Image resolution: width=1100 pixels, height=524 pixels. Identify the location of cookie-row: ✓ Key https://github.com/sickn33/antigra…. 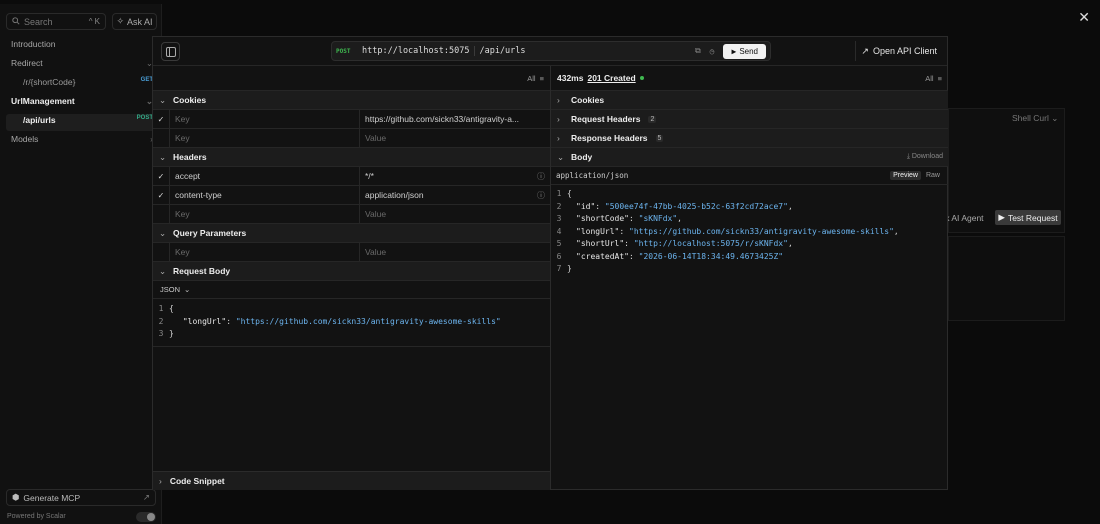
(351, 119).